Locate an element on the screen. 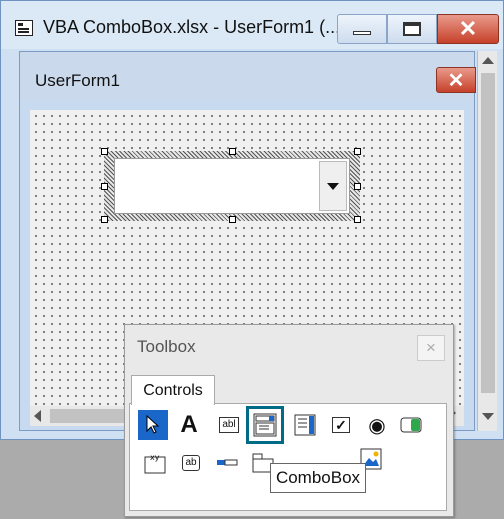 This screenshot has height=519, width=504. label-tool: A is located at coordinates (189, 425).